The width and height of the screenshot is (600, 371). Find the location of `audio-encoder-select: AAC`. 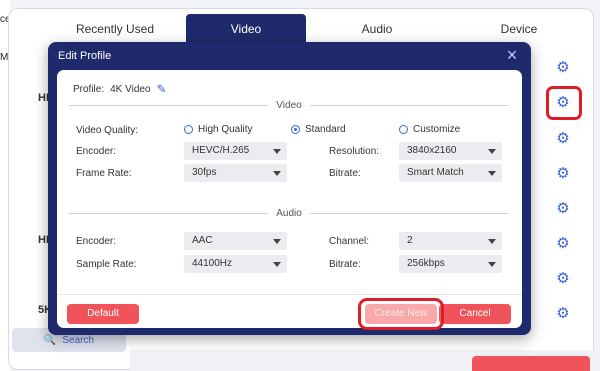

audio-encoder-select: AAC is located at coordinates (235, 241).